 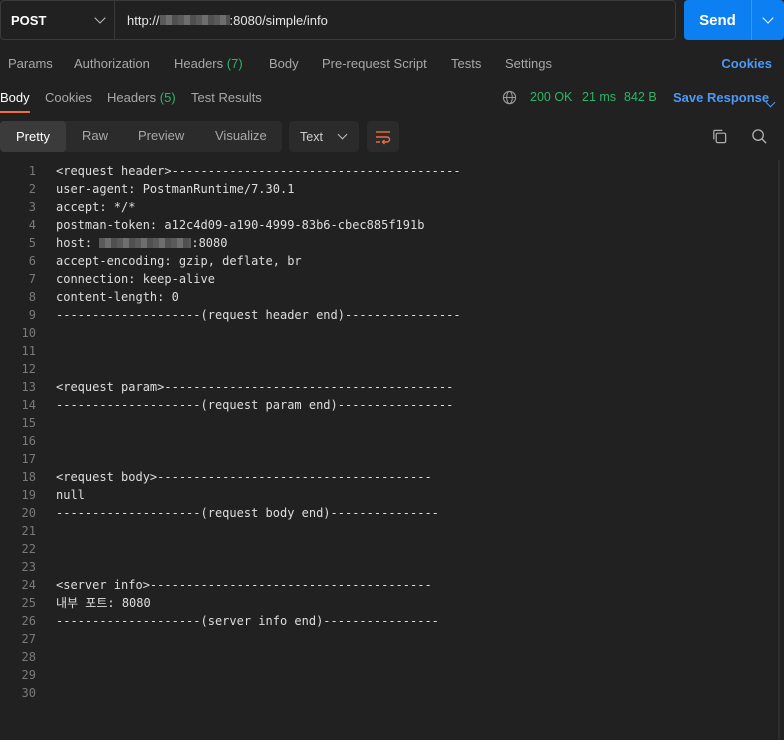 I want to click on active-tab-indicator, so click(x=15, y=112).